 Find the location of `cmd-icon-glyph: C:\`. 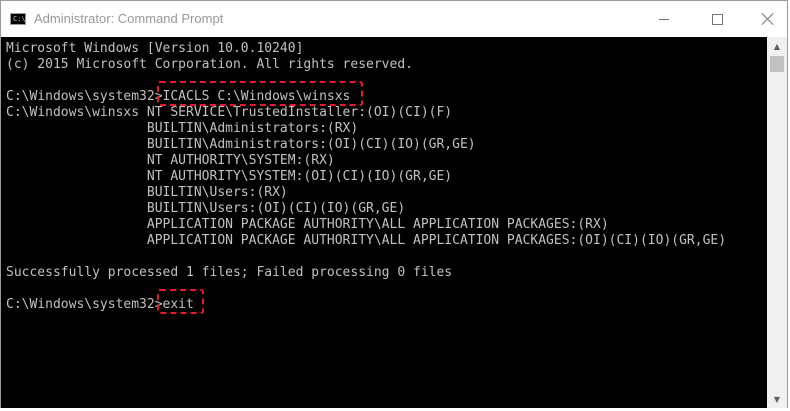

cmd-icon-glyph: C:\ is located at coordinates (19, 19).